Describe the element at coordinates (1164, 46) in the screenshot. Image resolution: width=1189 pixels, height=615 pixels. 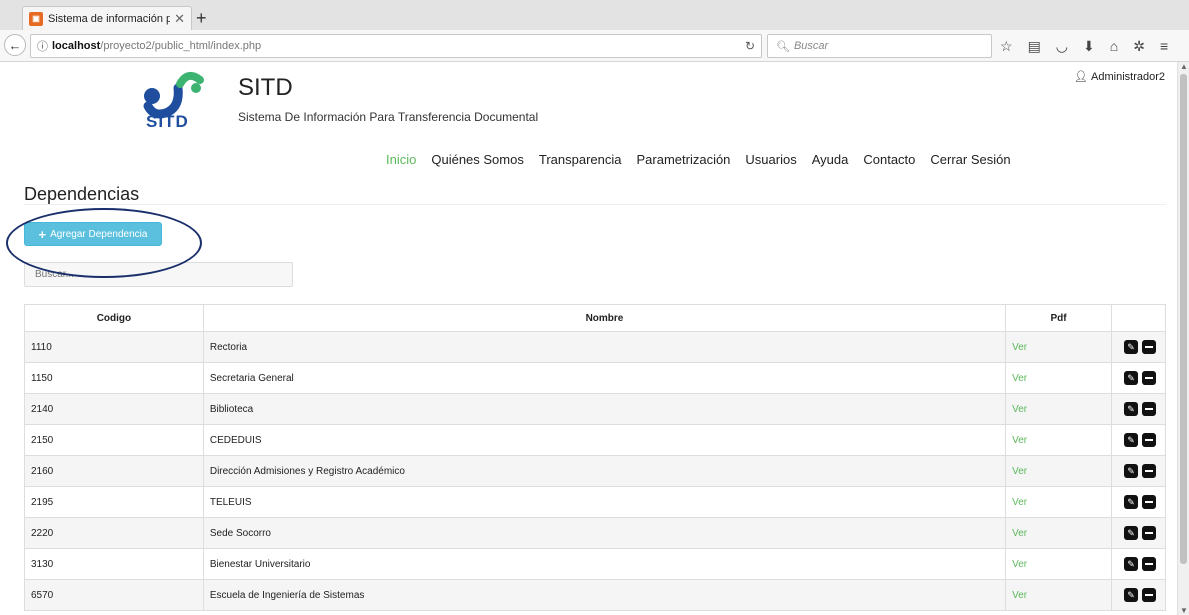
I see `menu-hamburger-icon: ≡` at that location.